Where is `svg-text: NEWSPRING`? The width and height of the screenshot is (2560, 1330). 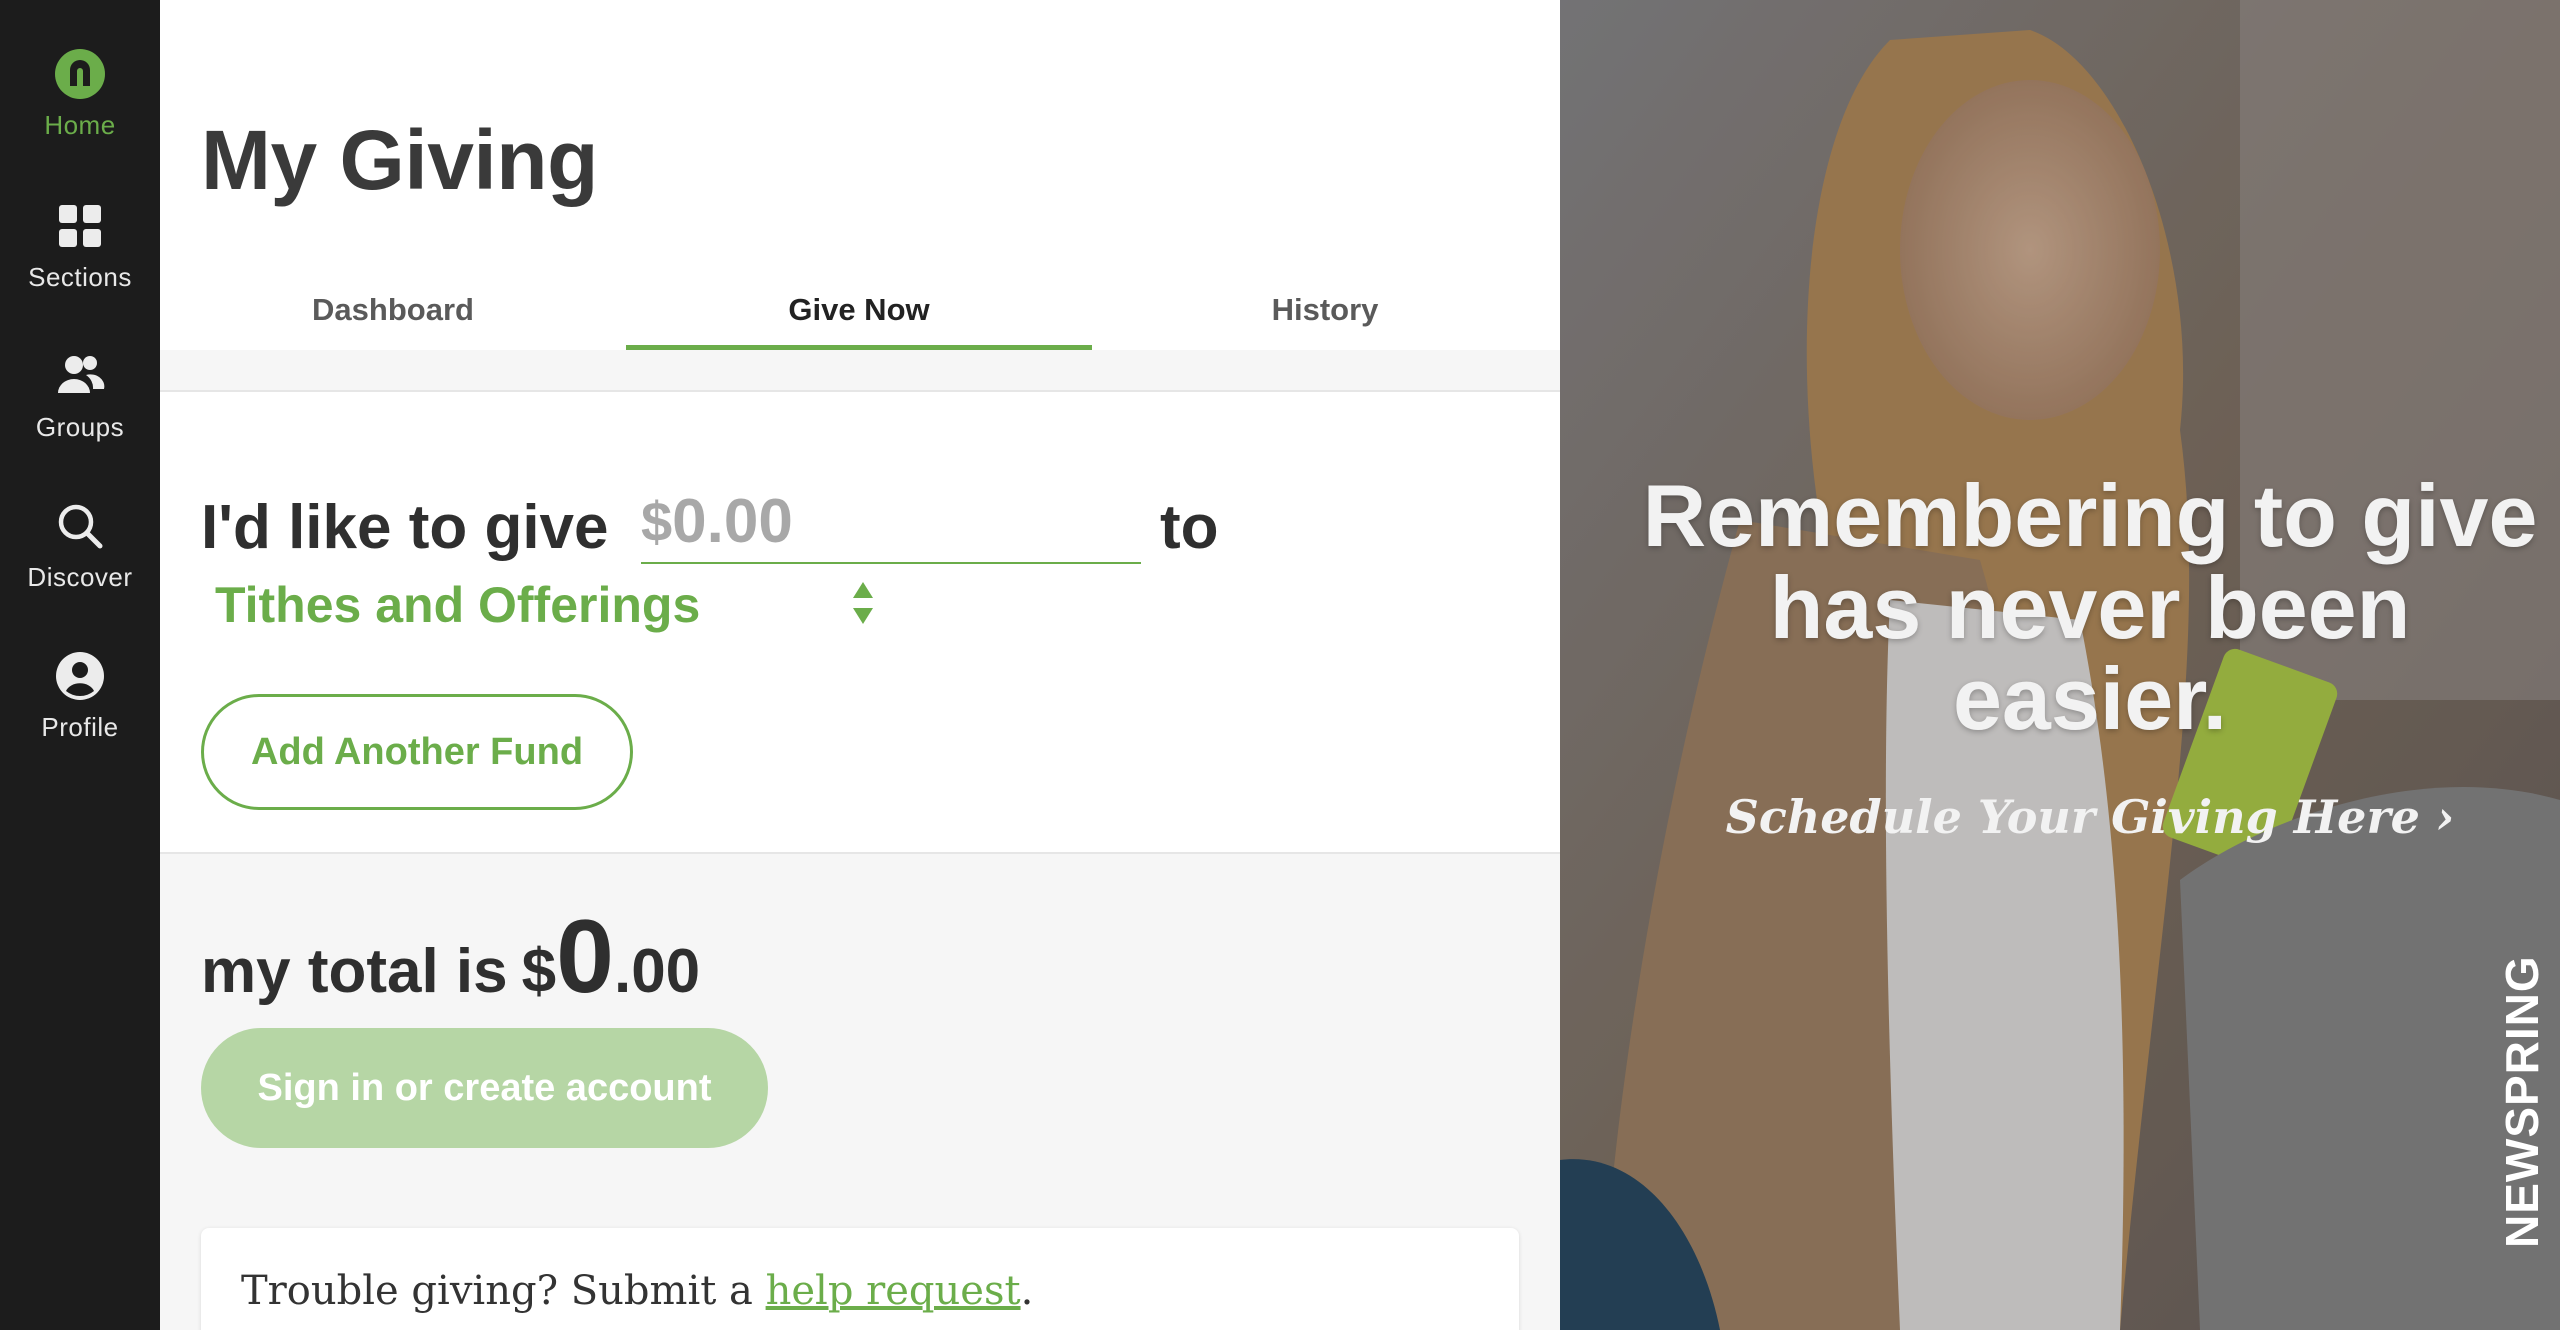 svg-text: NEWSPRING is located at coordinates (2522, 1101).